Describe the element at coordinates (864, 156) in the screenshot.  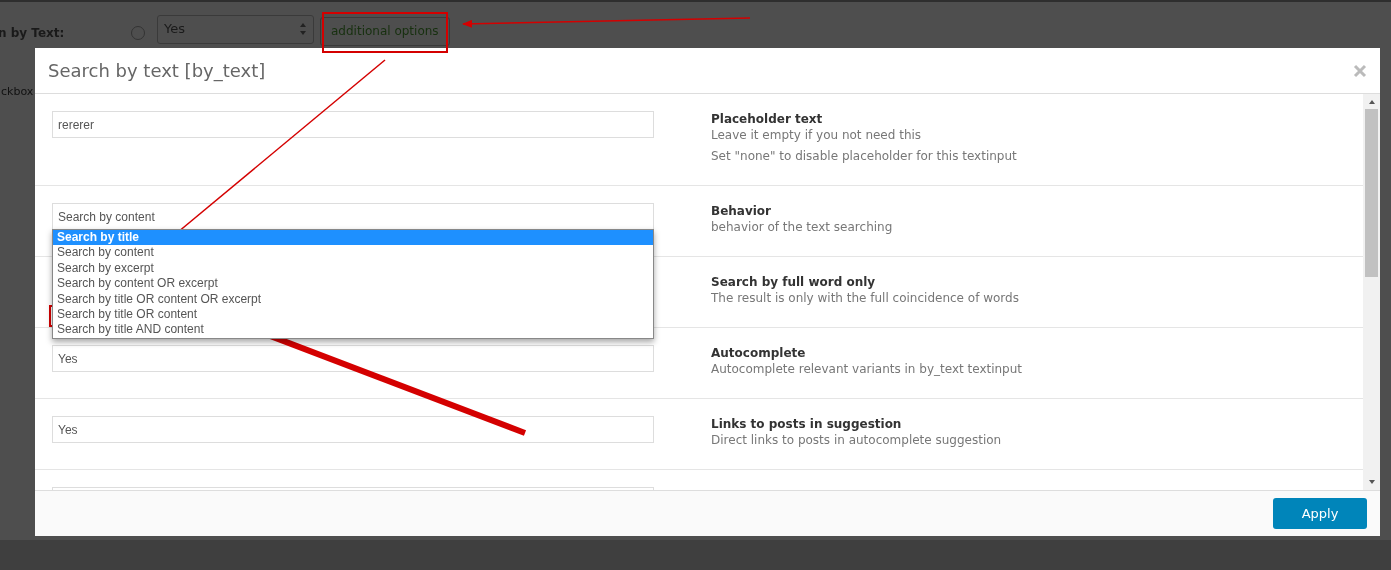
I see `setting-description: Set "none" to disable placeholder for this textinput` at that location.